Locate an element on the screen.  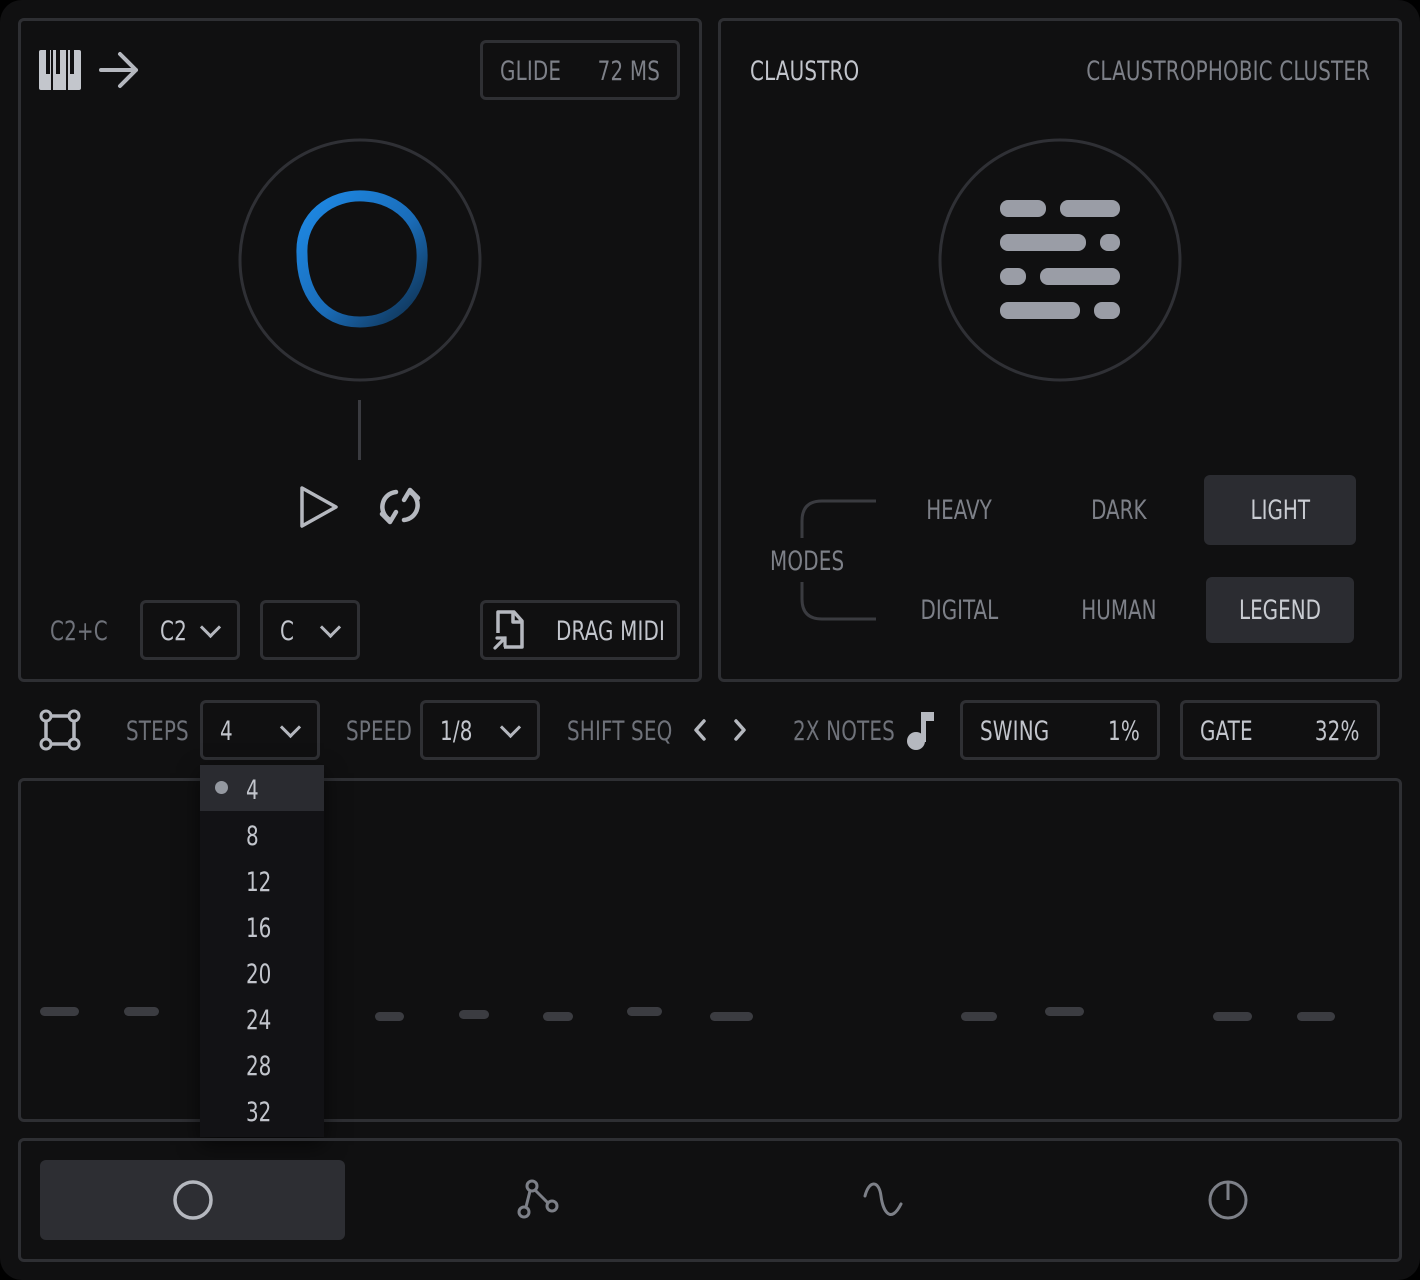
key-select-value: C is located at coordinates (287, 631).